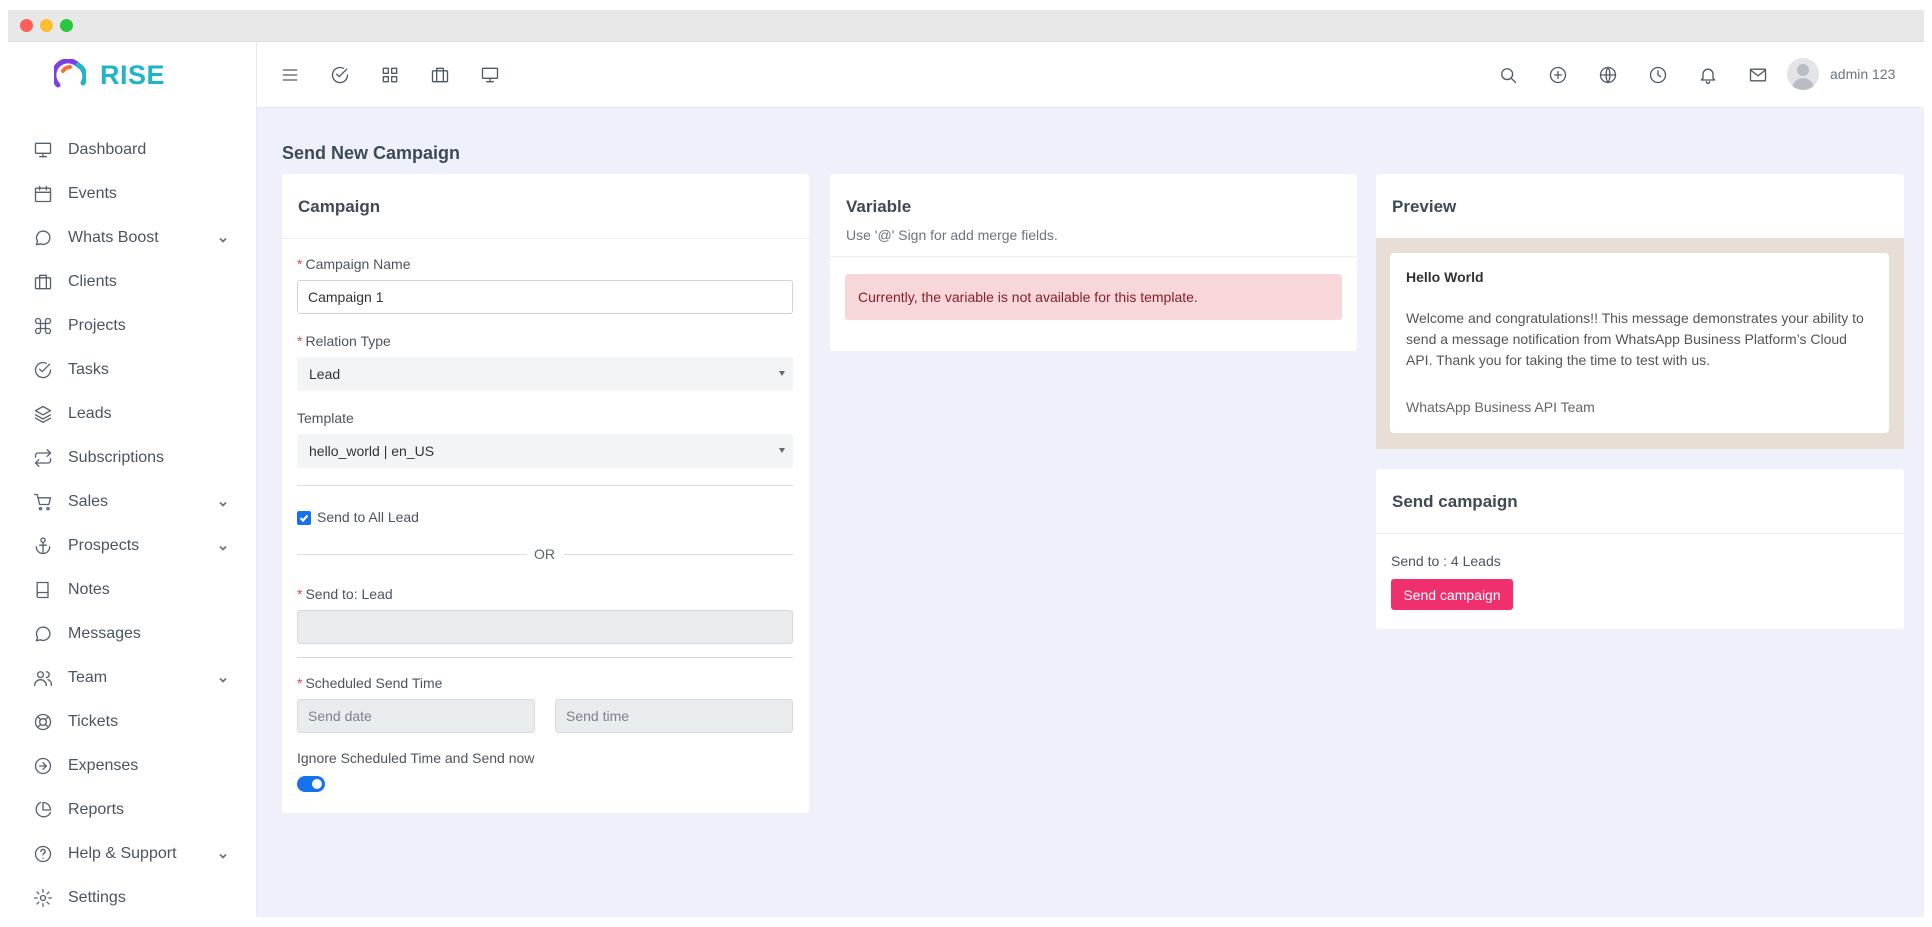 This screenshot has height=927, width=1932. What do you see at coordinates (1608, 75) in the screenshot?
I see `globe-icon` at bounding box center [1608, 75].